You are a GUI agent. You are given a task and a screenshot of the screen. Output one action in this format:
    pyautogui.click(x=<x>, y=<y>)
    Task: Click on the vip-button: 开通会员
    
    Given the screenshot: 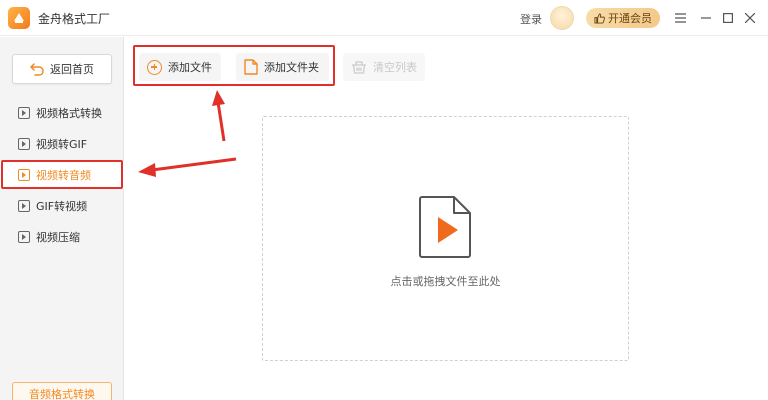 What is the action you would take?
    pyautogui.click(x=623, y=18)
    